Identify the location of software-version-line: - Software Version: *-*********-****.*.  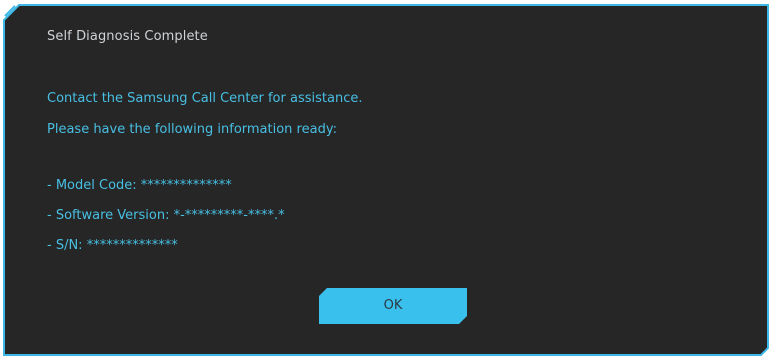
(166, 215).